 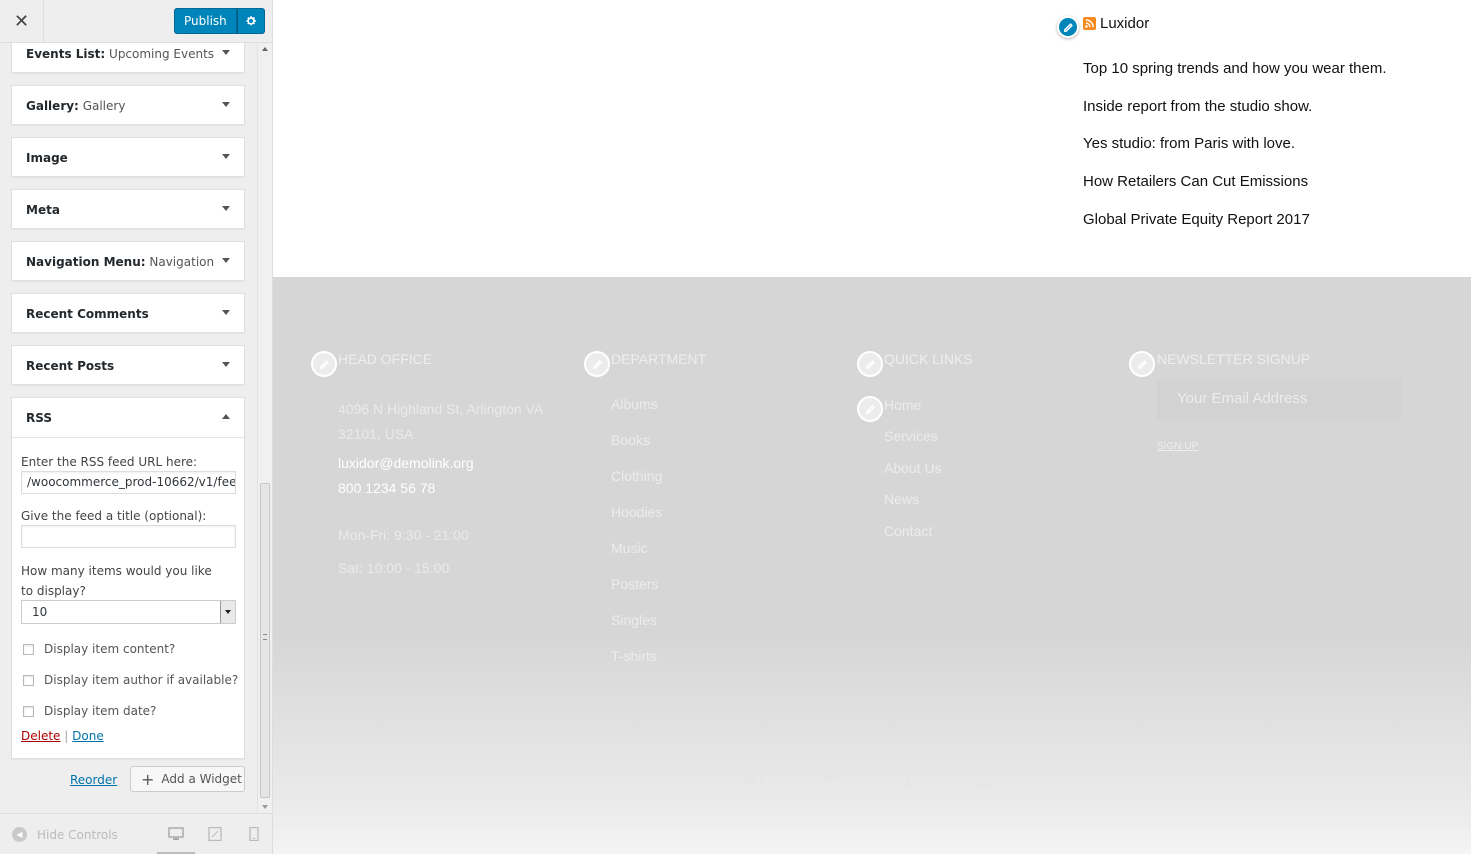 I want to click on widget-image: Image, so click(x=128, y=157).